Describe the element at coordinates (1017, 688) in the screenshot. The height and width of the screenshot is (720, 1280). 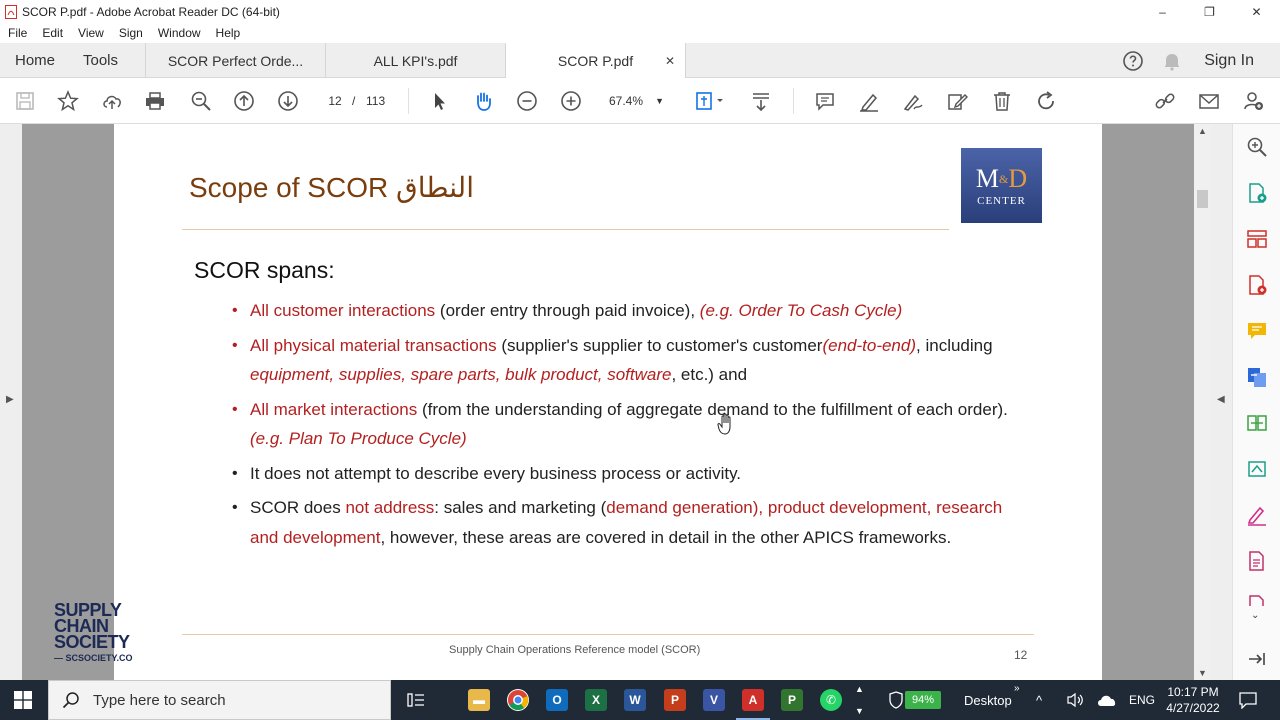
I see `toolbar-expand-icon: »` at that location.